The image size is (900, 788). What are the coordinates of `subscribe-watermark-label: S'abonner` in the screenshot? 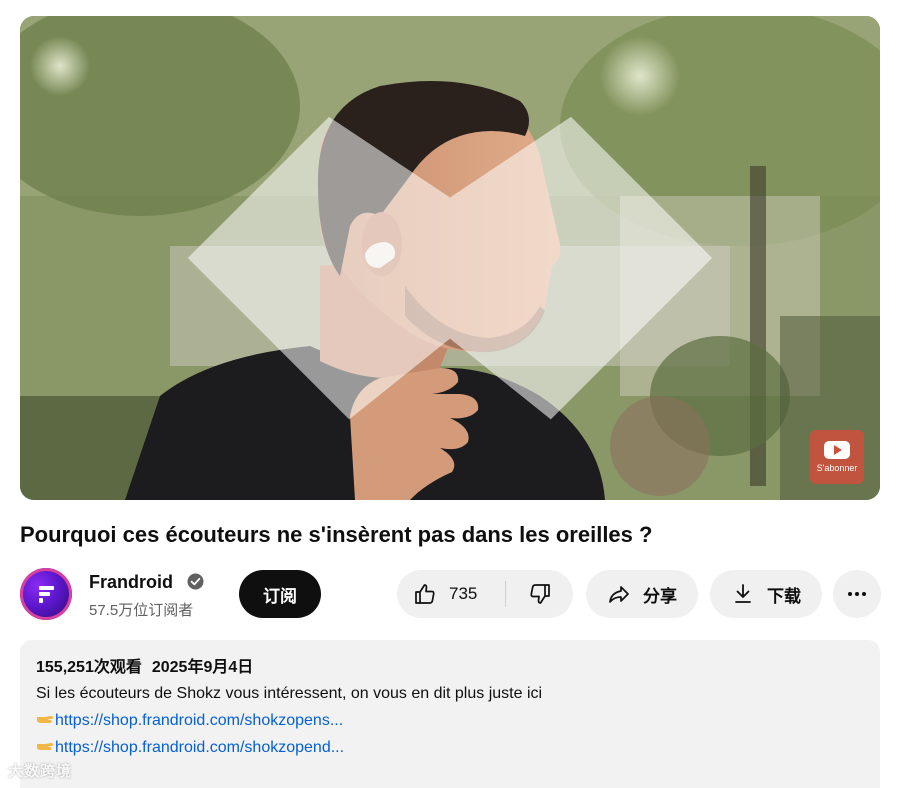 It's located at (837, 468).